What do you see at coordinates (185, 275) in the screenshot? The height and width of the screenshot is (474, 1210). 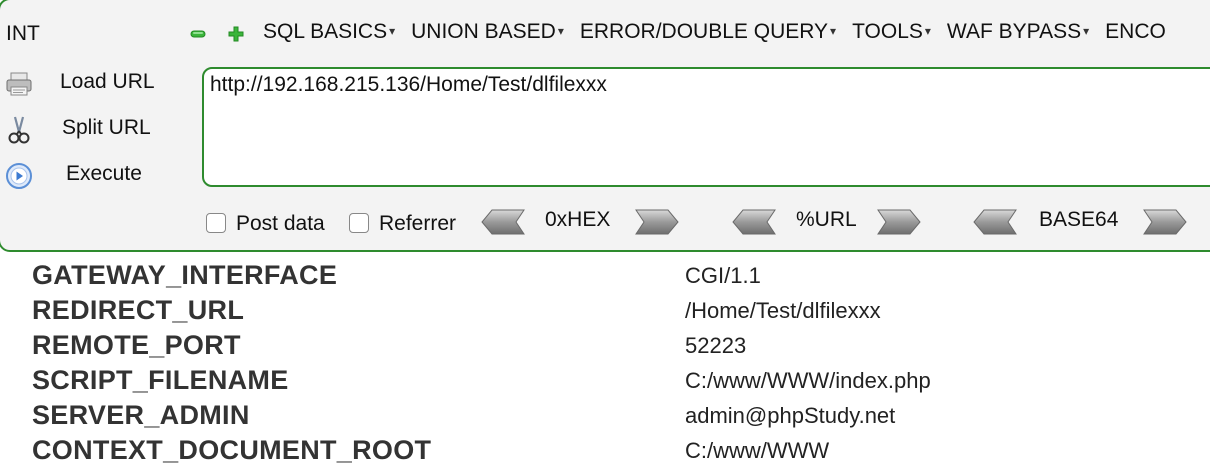 I see `env-key: GATEWAY_INTERFACE` at bounding box center [185, 275].